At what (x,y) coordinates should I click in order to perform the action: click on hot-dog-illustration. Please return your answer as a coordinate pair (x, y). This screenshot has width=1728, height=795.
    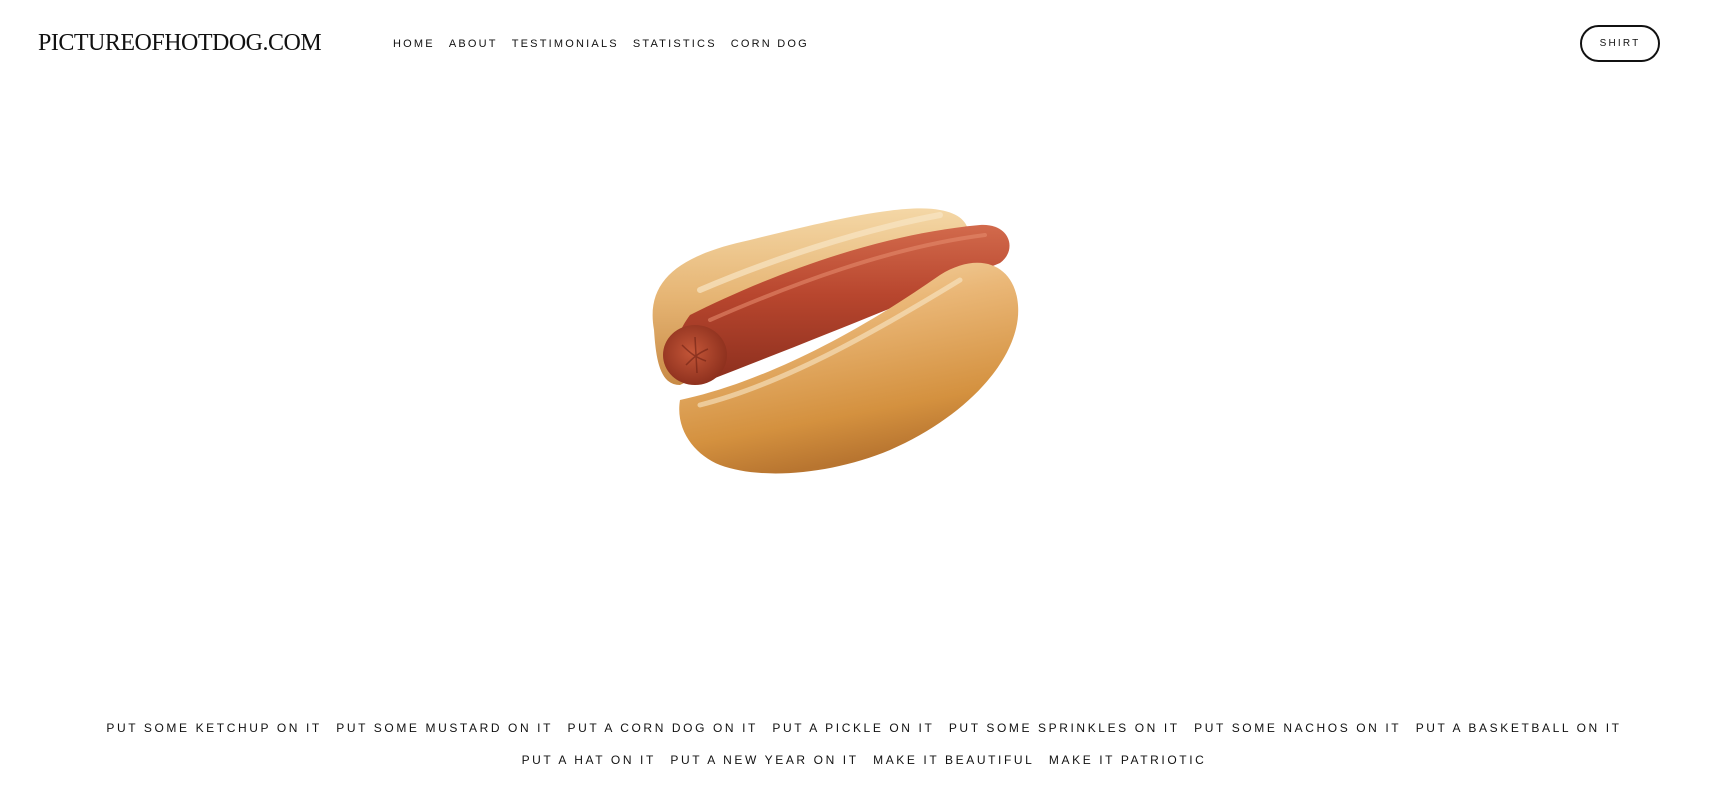
    Looking at the image, I should click on (835, 341).